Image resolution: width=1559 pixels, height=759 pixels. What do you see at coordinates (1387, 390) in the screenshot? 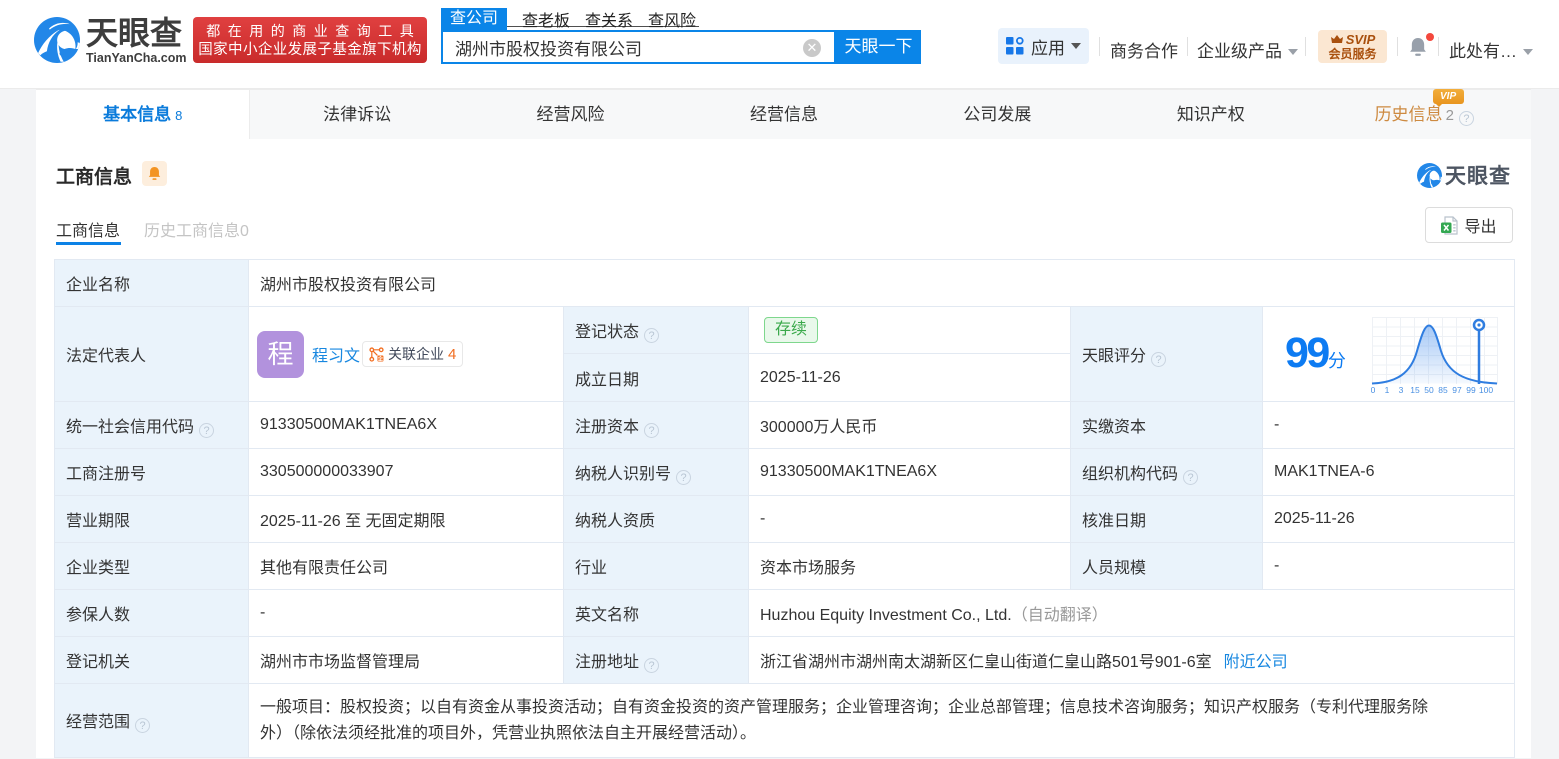
I see `svg-text: 1` at bounding box center [1387, 390].